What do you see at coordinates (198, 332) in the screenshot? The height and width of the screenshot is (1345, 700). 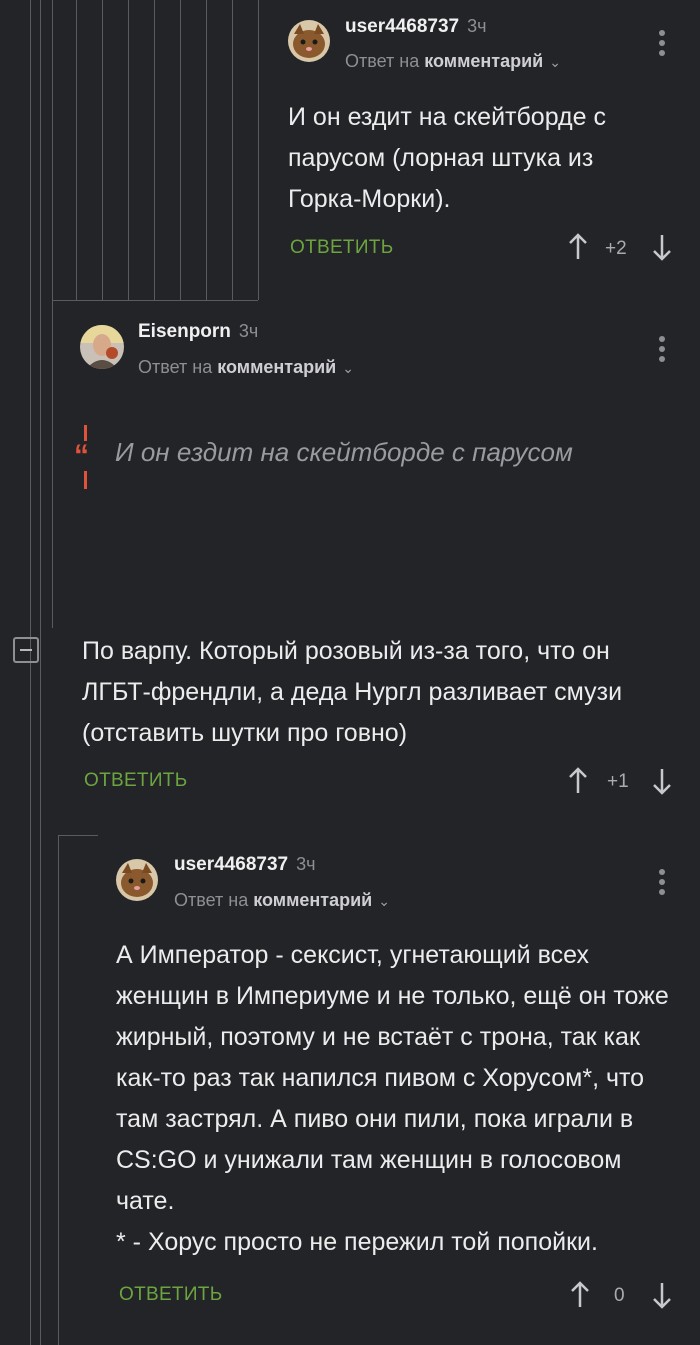 I see `username: Eisenporn 3ч` at bounding box center [198, 332].